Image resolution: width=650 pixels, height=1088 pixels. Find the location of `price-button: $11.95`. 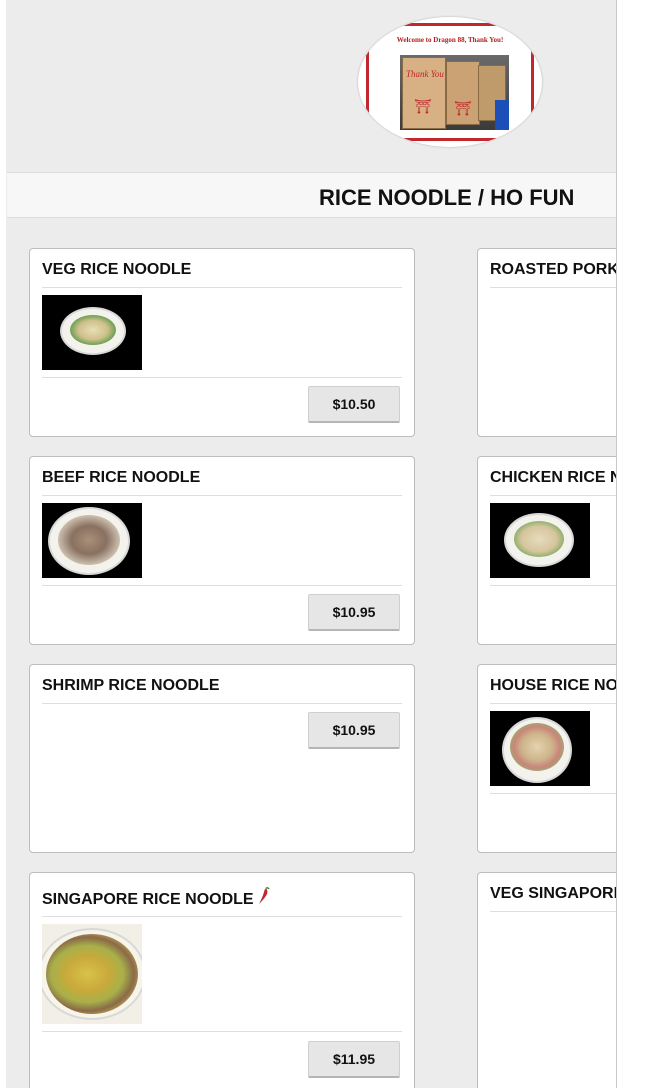

price-button: $11.95 is located at coordinates (354, 1059).